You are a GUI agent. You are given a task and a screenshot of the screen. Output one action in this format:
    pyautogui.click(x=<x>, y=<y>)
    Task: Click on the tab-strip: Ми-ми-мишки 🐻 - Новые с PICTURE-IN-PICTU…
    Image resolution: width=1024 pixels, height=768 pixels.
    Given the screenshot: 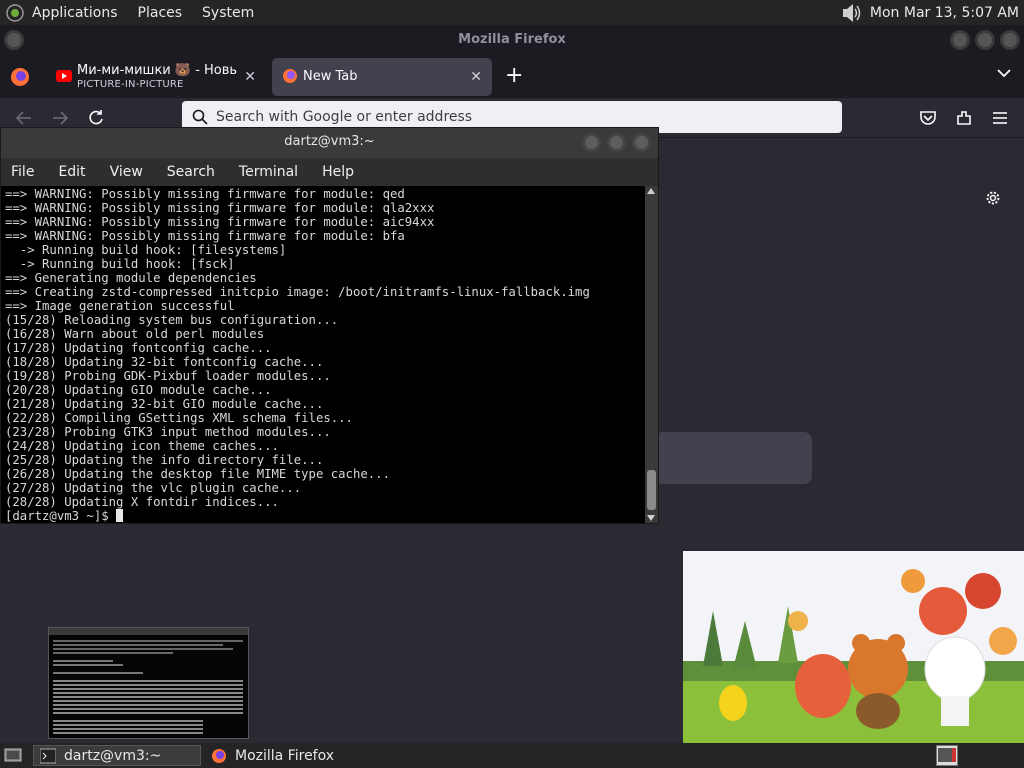 What is the action you would take?
    pyautogui.click(x=512, y=76)
    